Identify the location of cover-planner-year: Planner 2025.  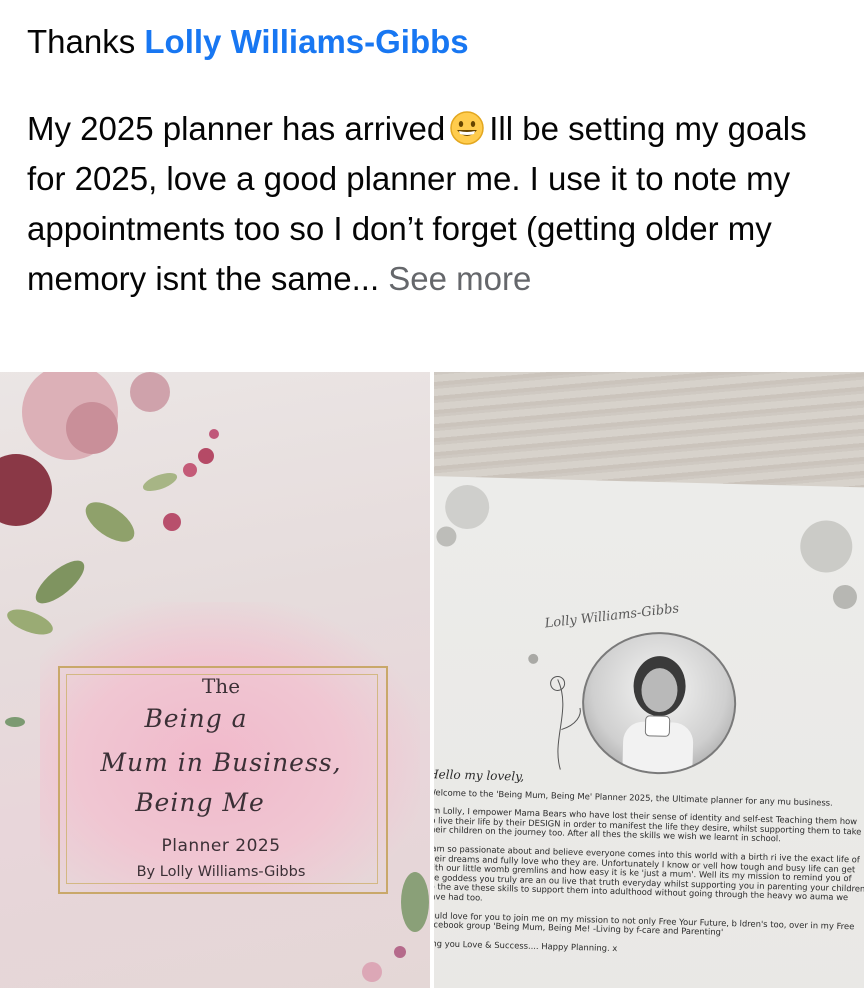
(221, 846).